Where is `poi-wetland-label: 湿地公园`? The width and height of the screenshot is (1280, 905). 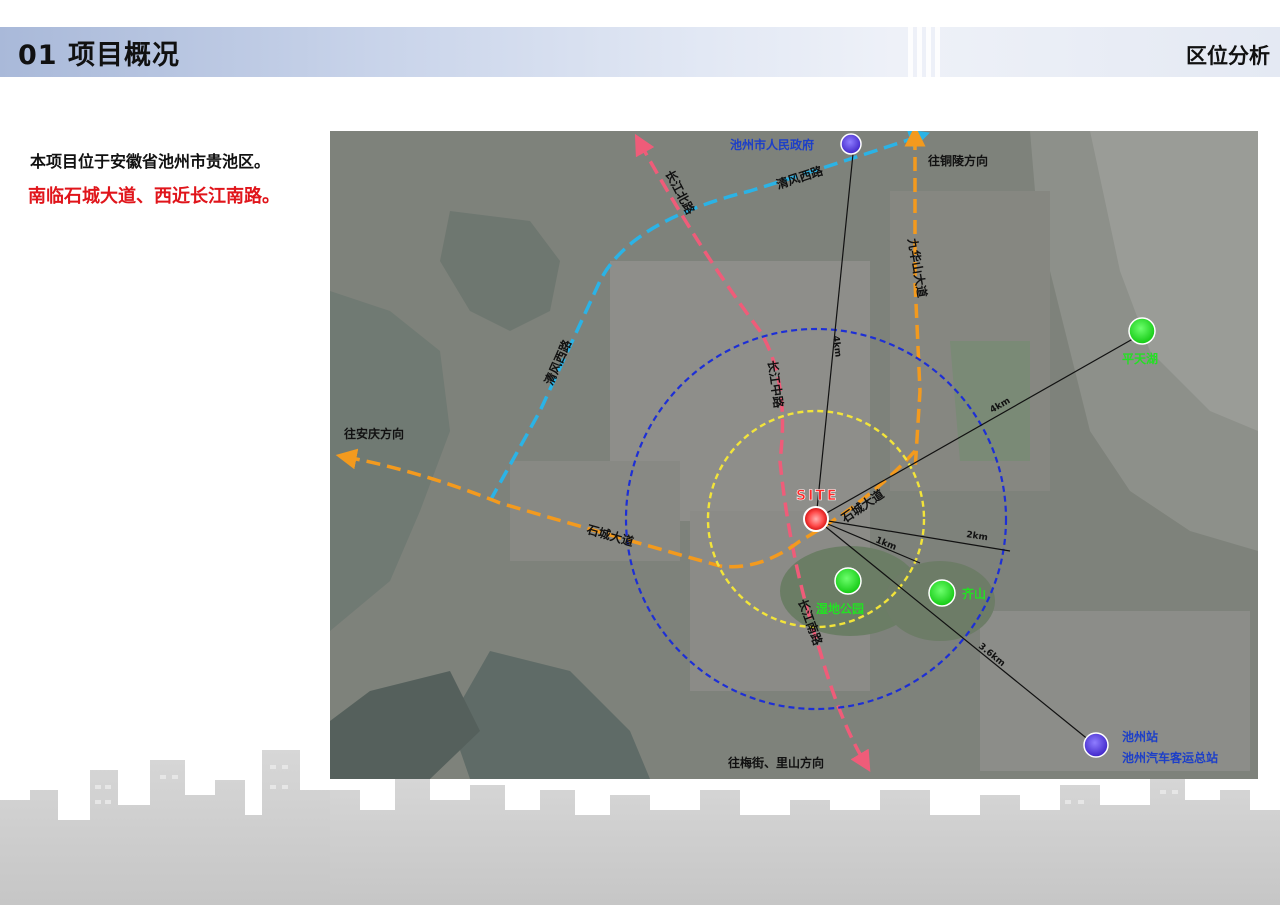 poi-wetland-label: 湿地公园 is located at coordinates (840, 608).